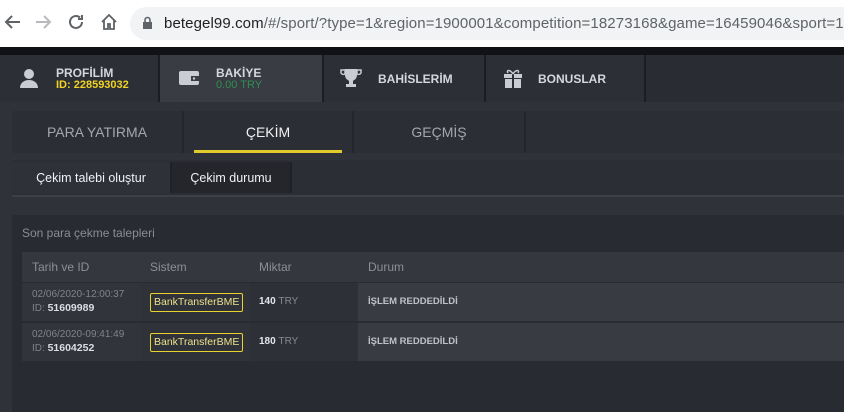 Image resolution: width=844 pixels, height=412 pixels. I want to click on amount: 140 TRY, so click(278, 301).